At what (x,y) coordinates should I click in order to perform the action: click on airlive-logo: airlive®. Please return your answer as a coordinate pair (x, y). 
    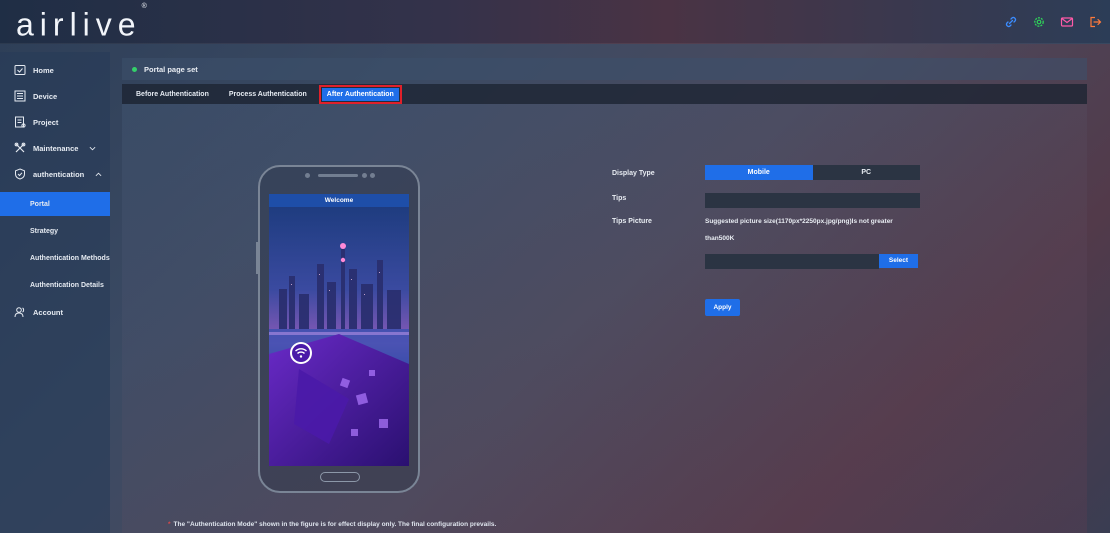
    Looking at the image, I should click on (81, 23).